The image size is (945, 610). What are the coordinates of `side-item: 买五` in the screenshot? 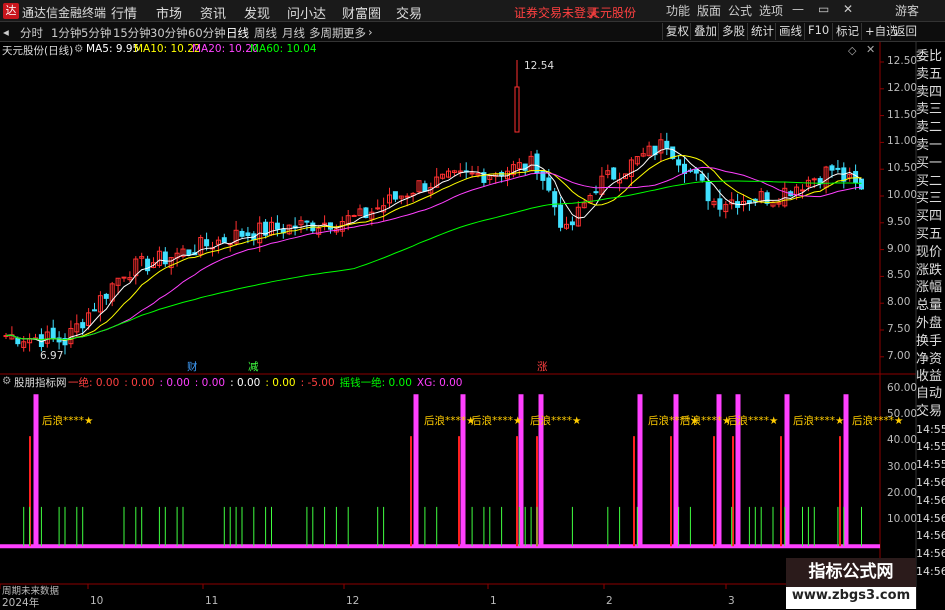 It's located at (930, 235).